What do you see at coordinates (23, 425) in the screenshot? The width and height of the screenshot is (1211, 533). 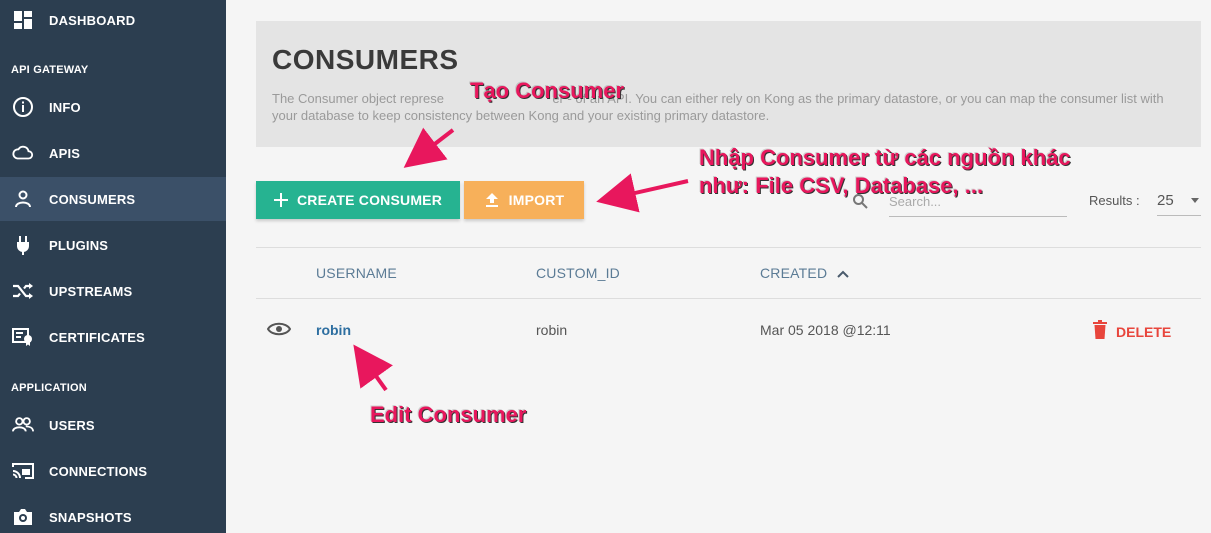 I see `users-icon` at bounding box center [23, 425].